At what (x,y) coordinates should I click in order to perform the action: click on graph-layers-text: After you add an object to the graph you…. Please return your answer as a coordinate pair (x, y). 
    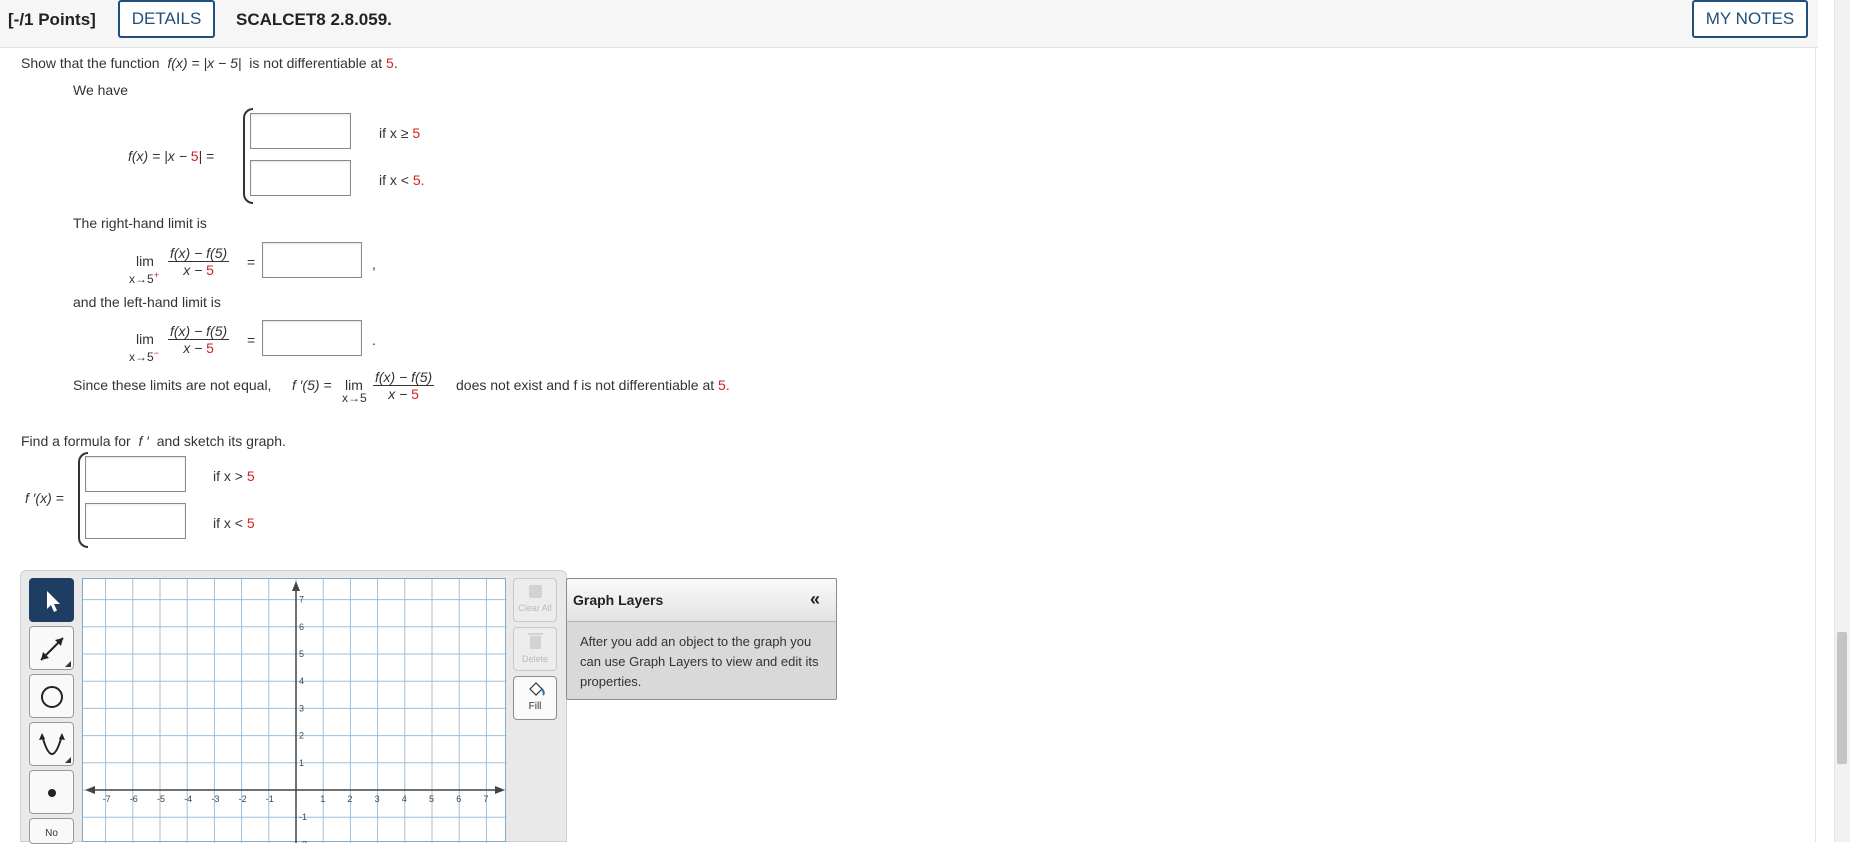
    Looking at the image, I should click on (699, 661).